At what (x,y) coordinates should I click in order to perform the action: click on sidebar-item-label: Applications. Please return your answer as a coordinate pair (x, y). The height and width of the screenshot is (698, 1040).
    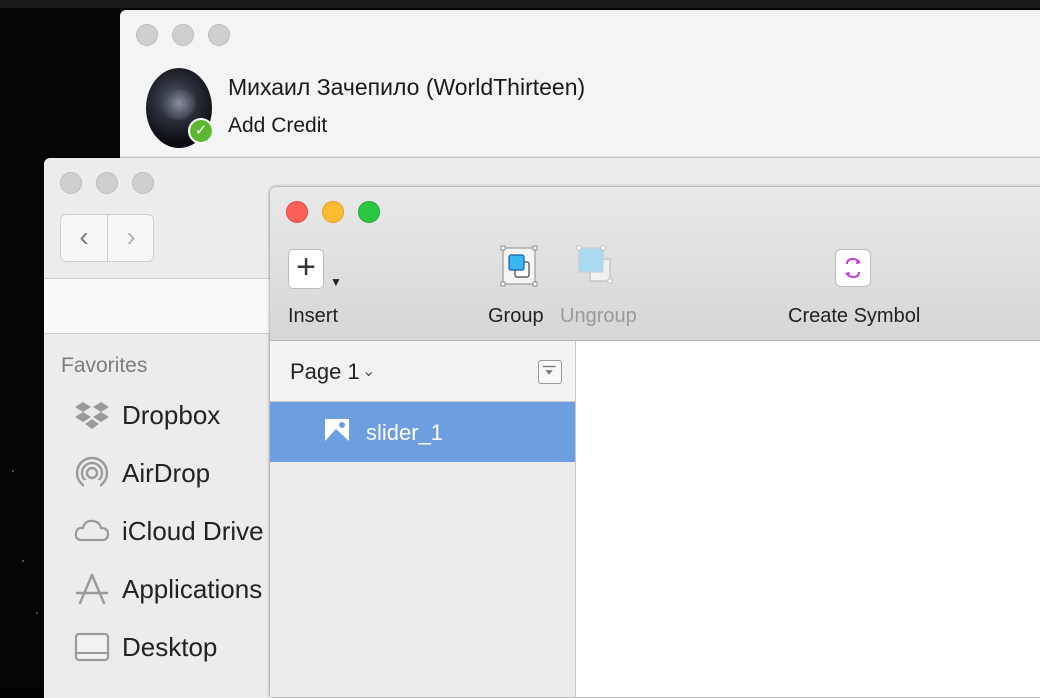
    Looking at the image, I should click on (192, 589).